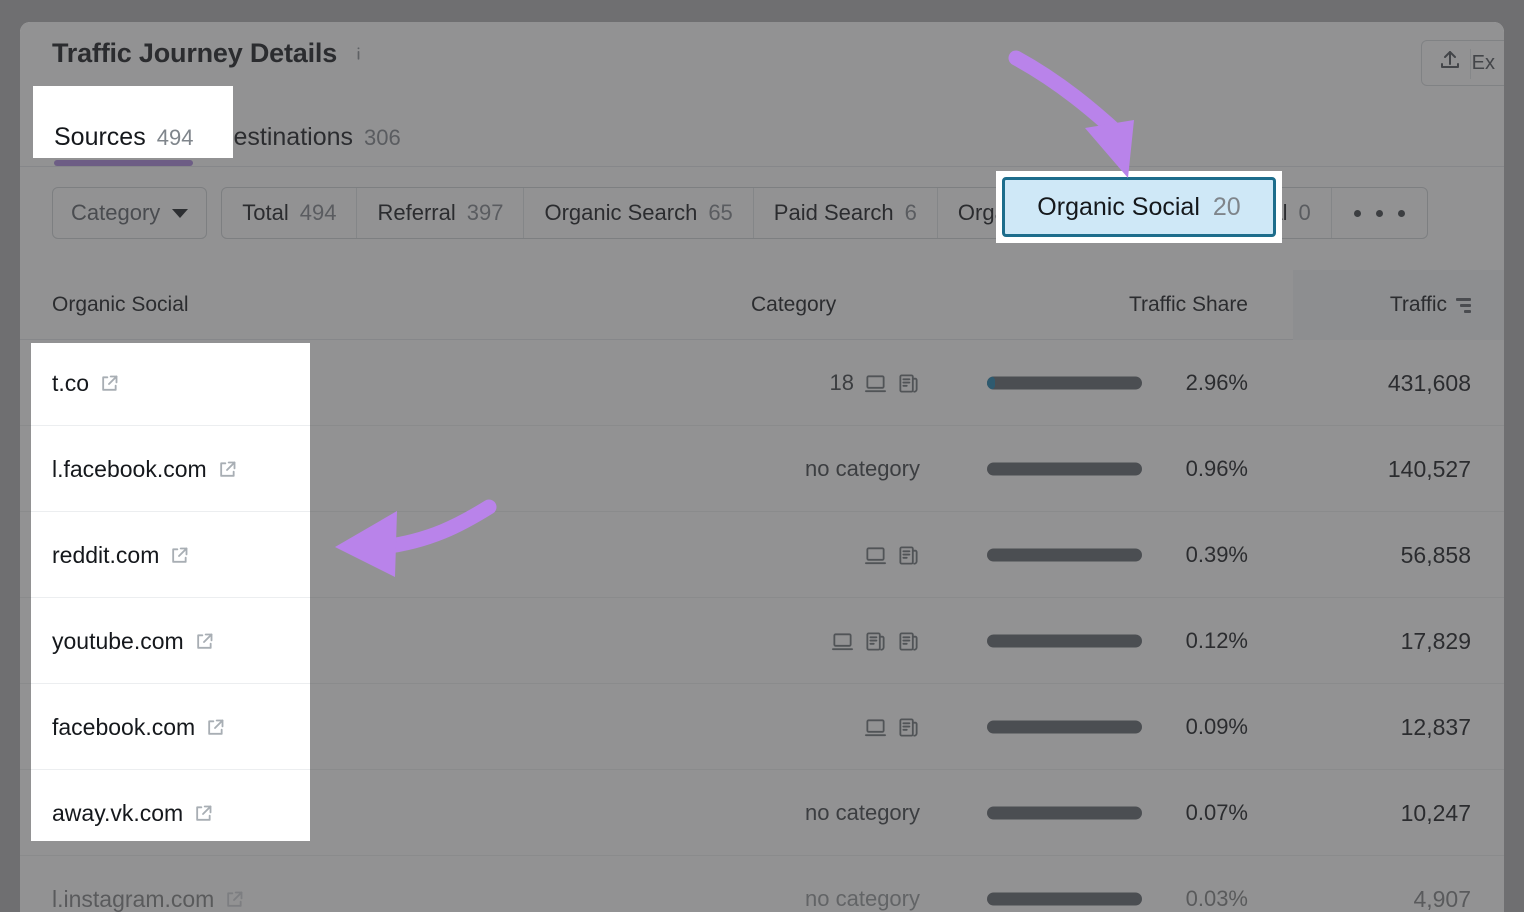 This screenshot has width=1524, height=912. I want to click on traffic-share-bar-fill, so click(991, 382).